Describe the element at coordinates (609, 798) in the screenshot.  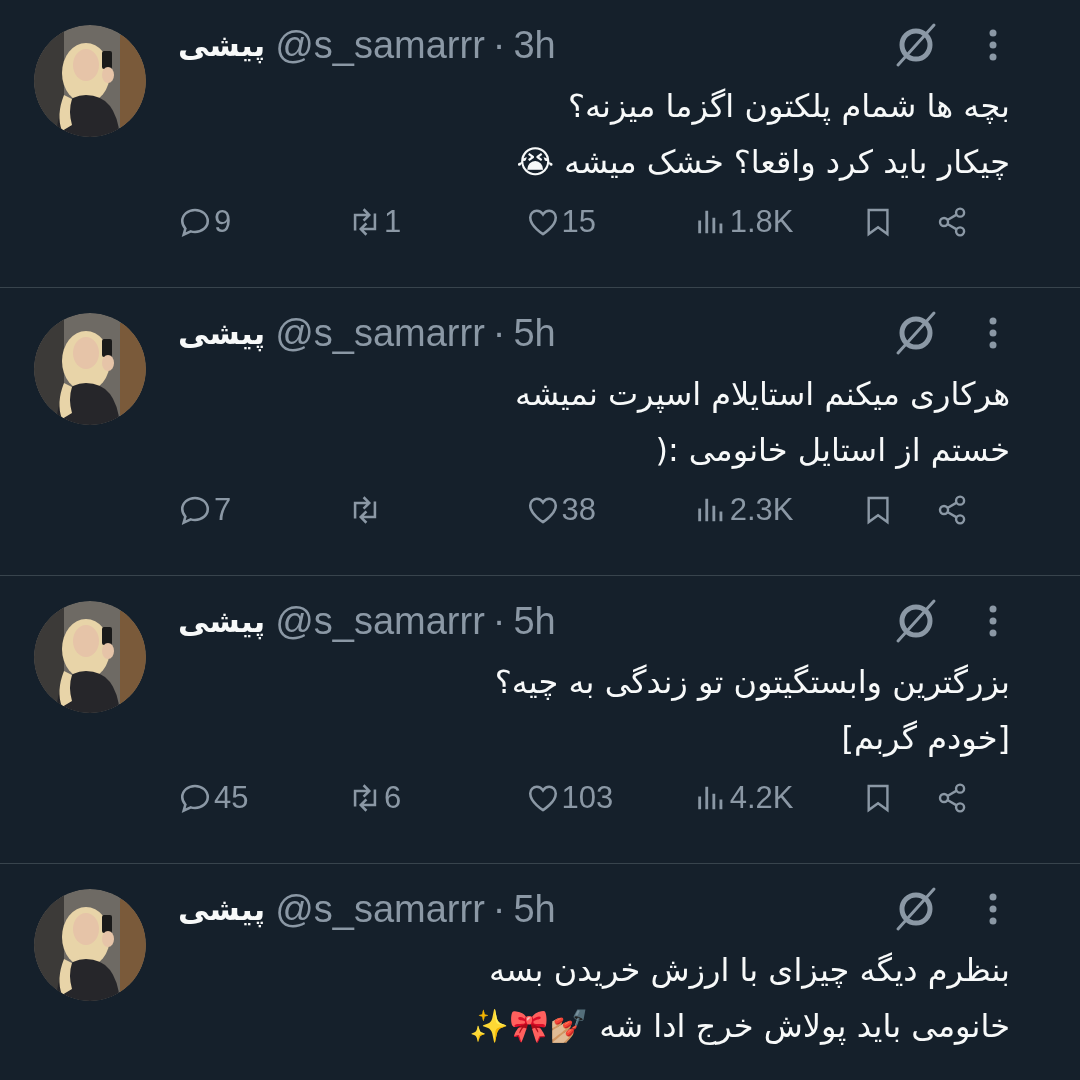
I see `like-button: 103` at that location.